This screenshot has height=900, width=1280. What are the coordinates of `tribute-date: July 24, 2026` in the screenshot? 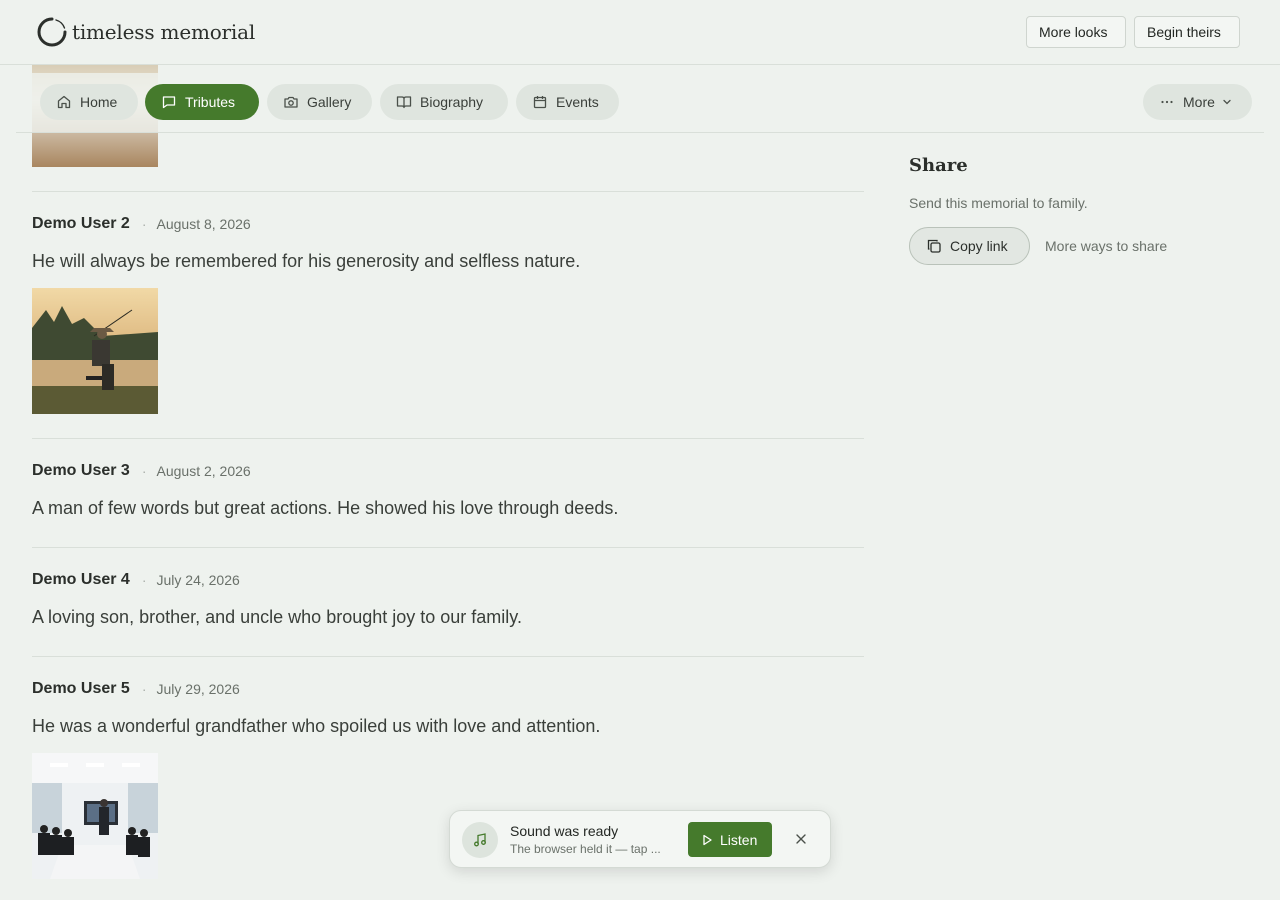 It's located at (198, 580).